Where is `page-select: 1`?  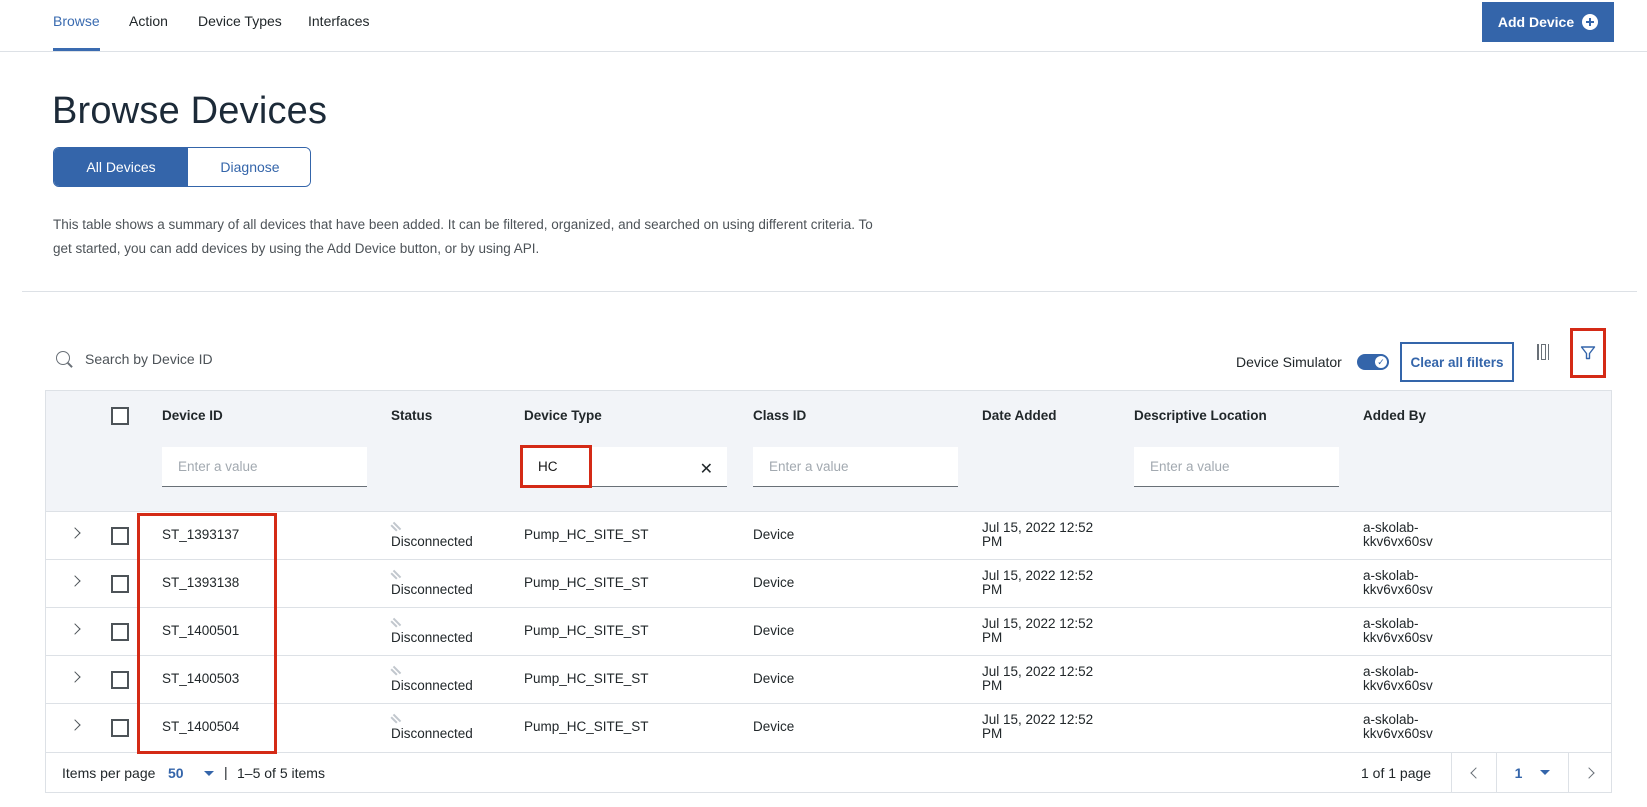 page-select: 1 is located at coordinates (1532, 772).